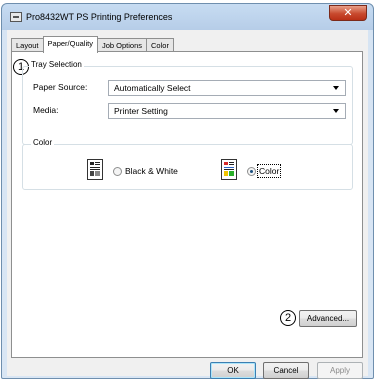 This screenshot has width=376, height=380. Describe the element at coordinates (141, 111) in the screenshot. I see `media-value: Printer Setting` at that location.